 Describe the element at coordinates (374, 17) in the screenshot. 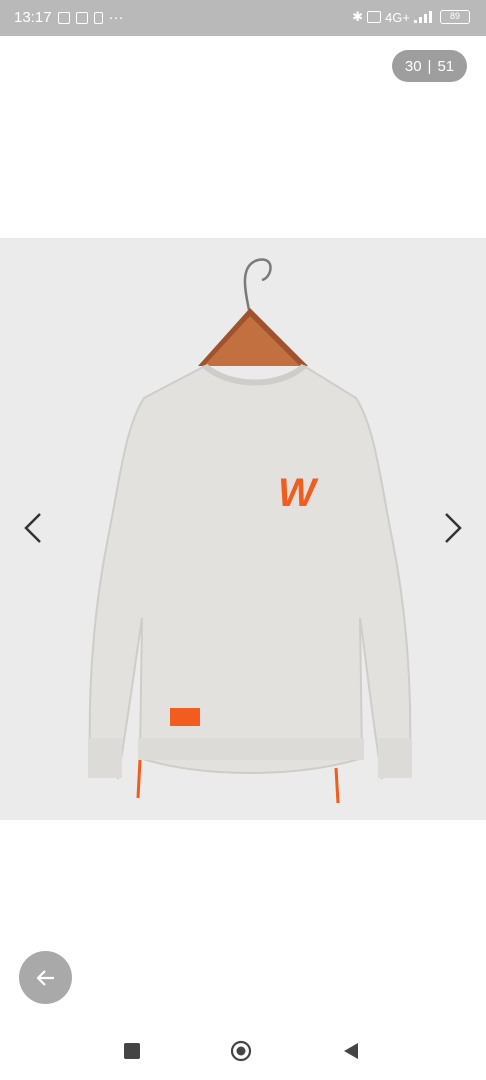

I see `volte-icon` at that location.